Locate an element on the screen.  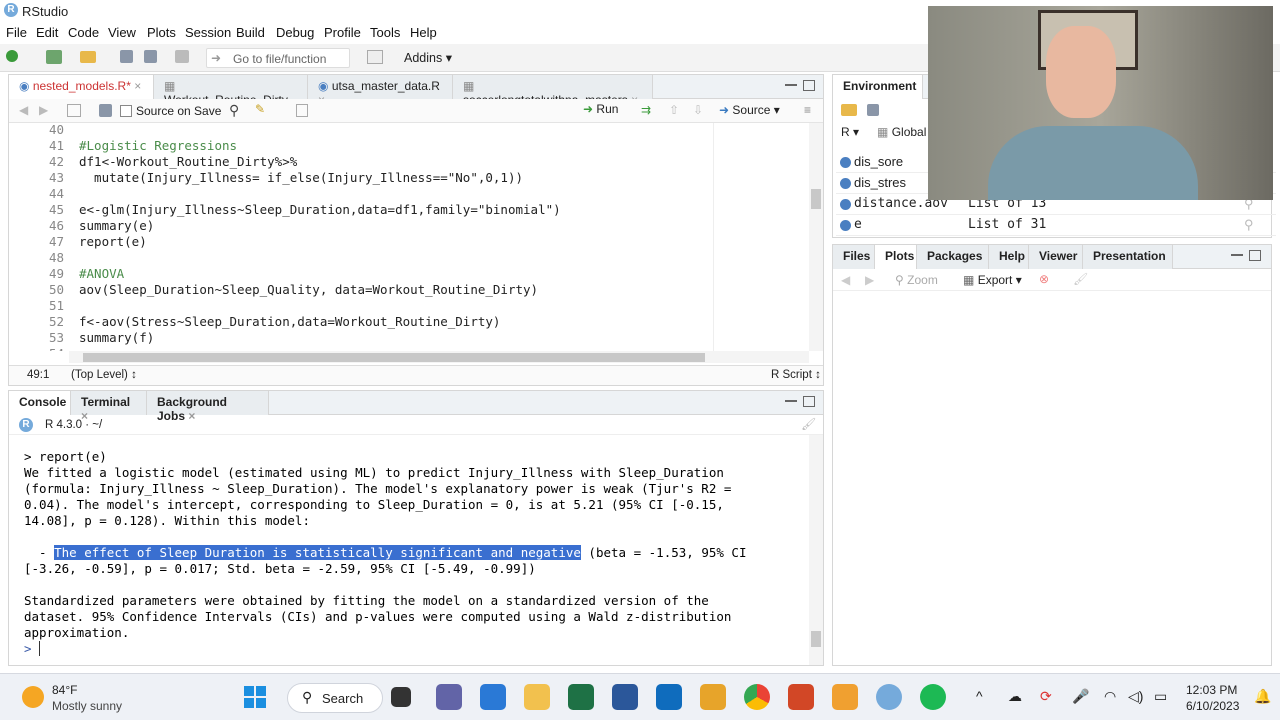
network-icon: ☁ is located at coordinates (1015, 696).